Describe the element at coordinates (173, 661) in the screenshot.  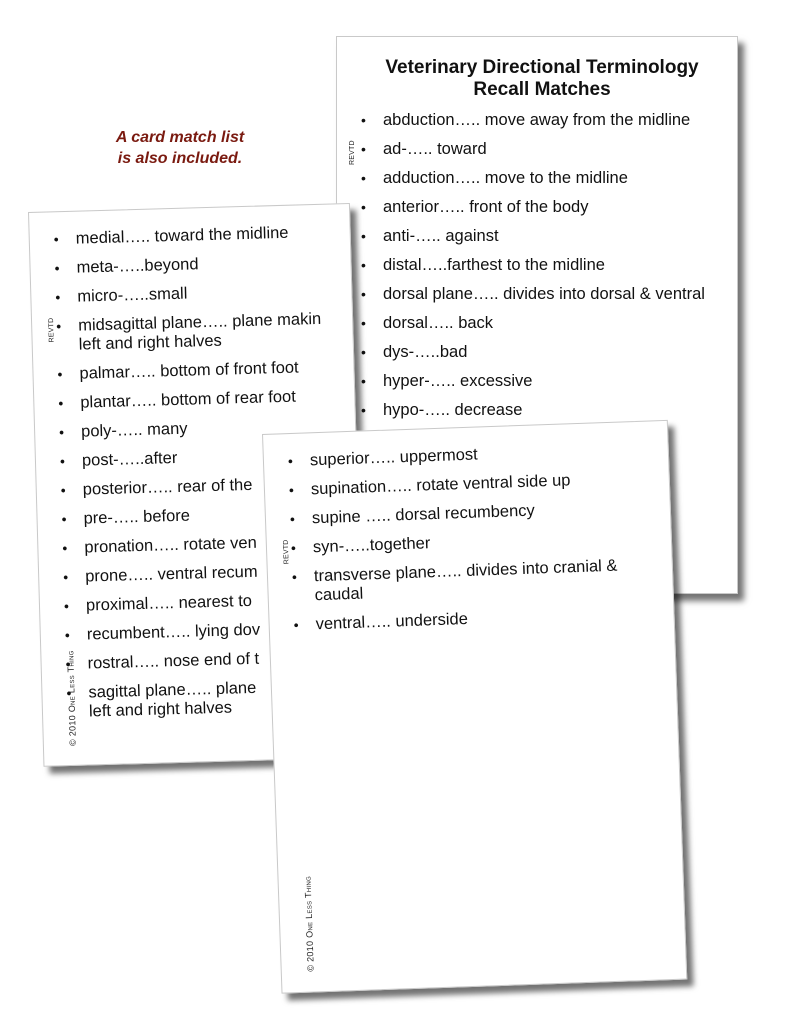
I see `term-text: rostral….. nose end of t` at that location.